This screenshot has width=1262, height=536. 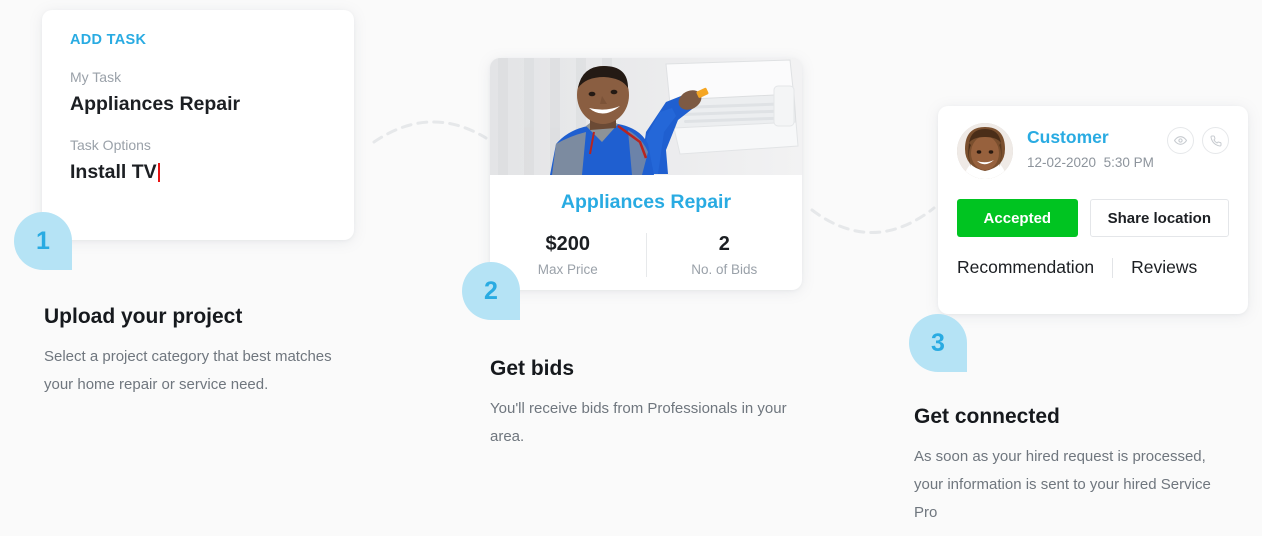 What do you see at coordinates (1198, 138) in the screenshot?
I see `customer-action-icons` at bounding box center [1198, 138].